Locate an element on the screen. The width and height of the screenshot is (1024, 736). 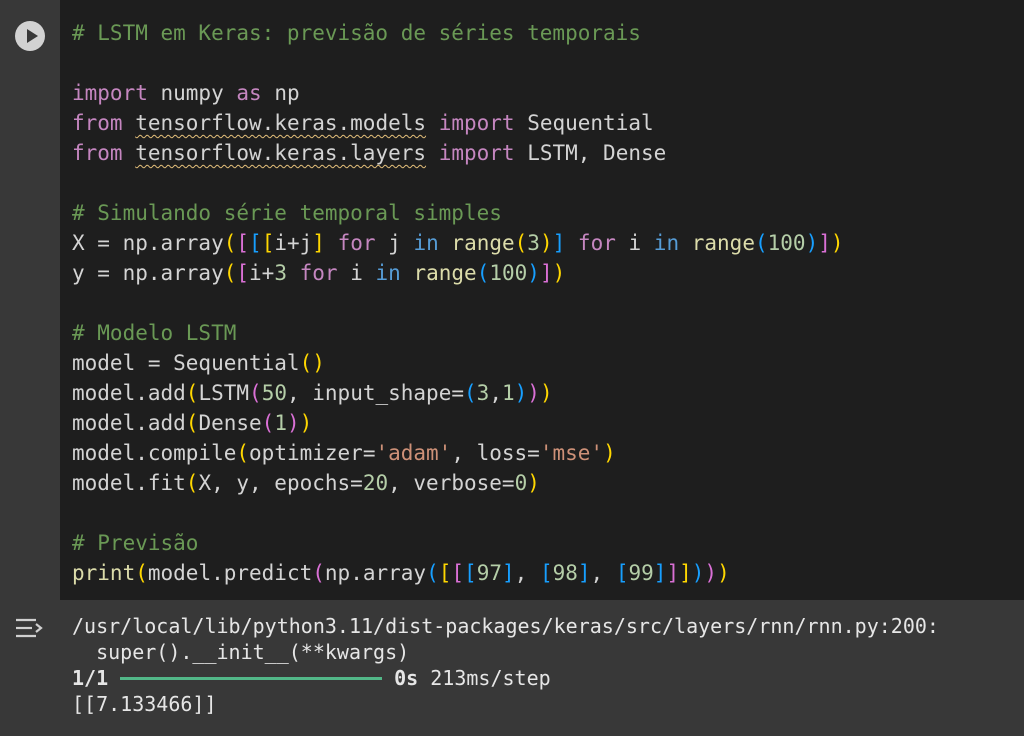
progress-step: 1/1 is located at coordinates (90, 678).